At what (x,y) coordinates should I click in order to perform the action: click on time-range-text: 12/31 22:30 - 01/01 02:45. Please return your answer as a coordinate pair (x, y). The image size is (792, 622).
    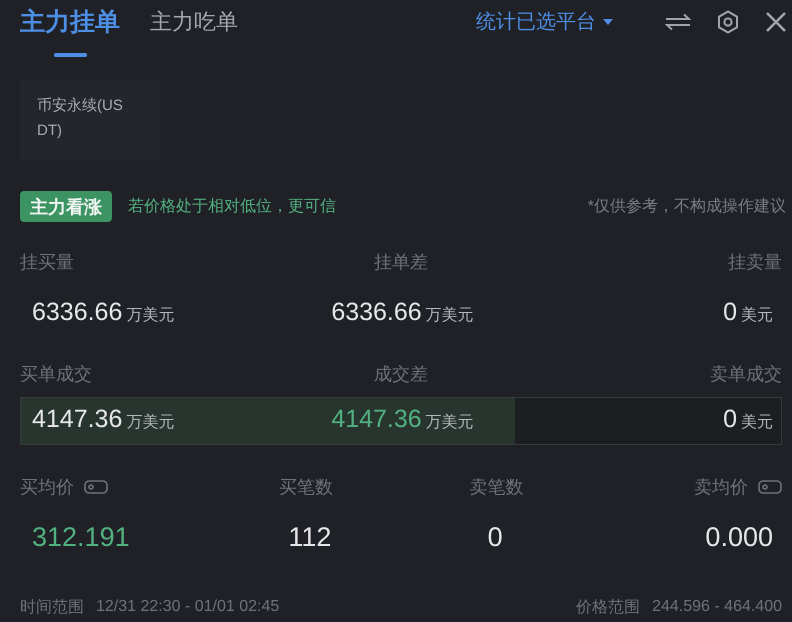
    Looking at the image, I should click on (188, 607).